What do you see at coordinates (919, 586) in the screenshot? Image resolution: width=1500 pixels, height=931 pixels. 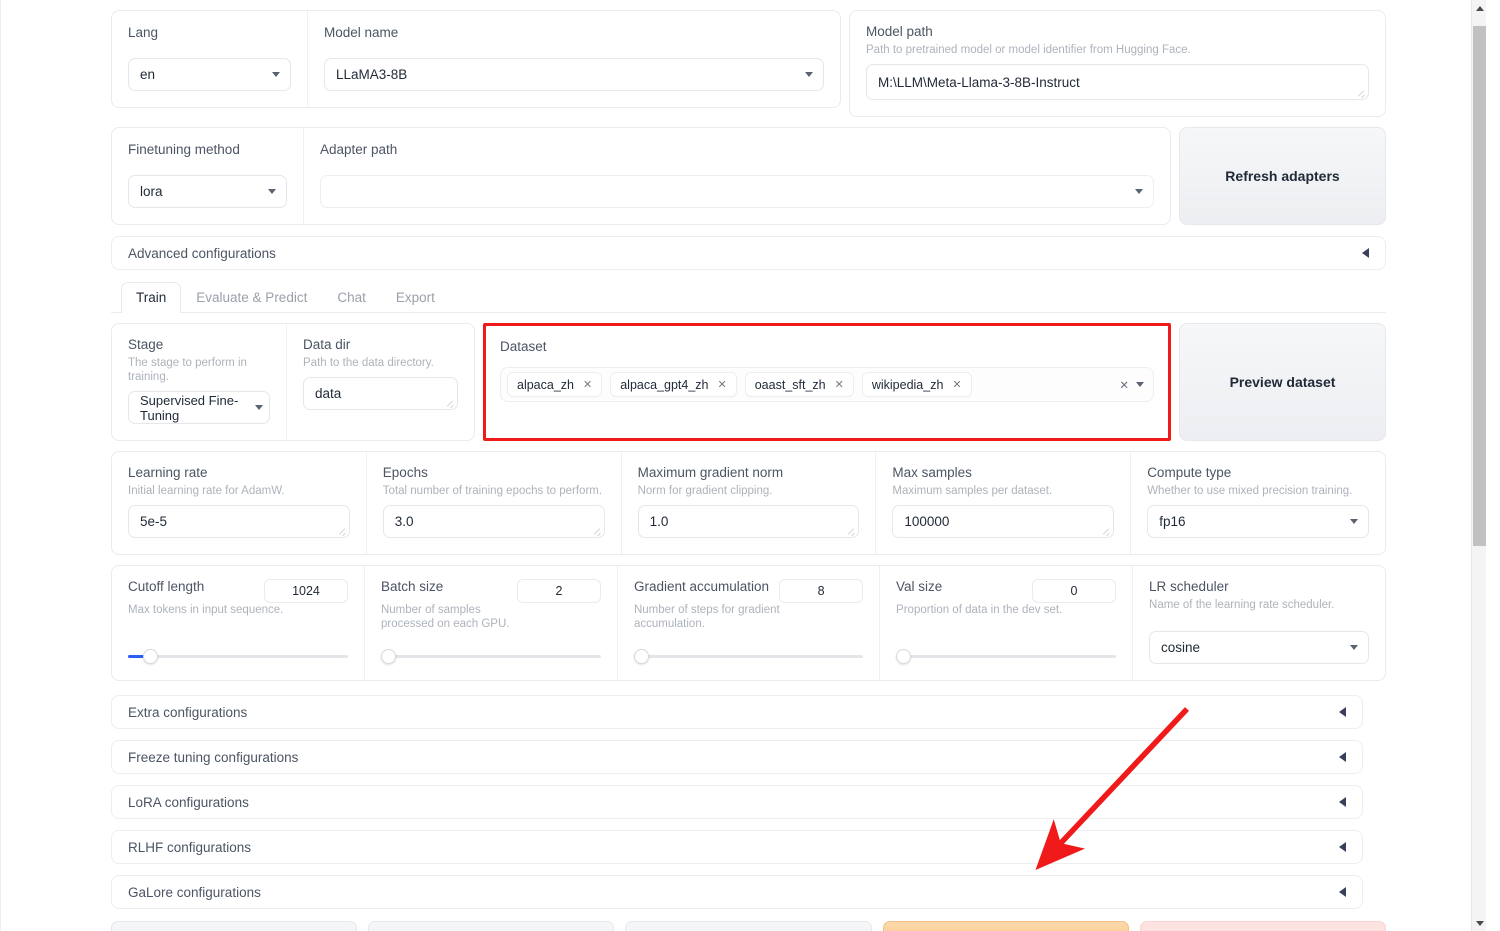 I see `val-size-label: Val size` at bounding box center [919, 586].